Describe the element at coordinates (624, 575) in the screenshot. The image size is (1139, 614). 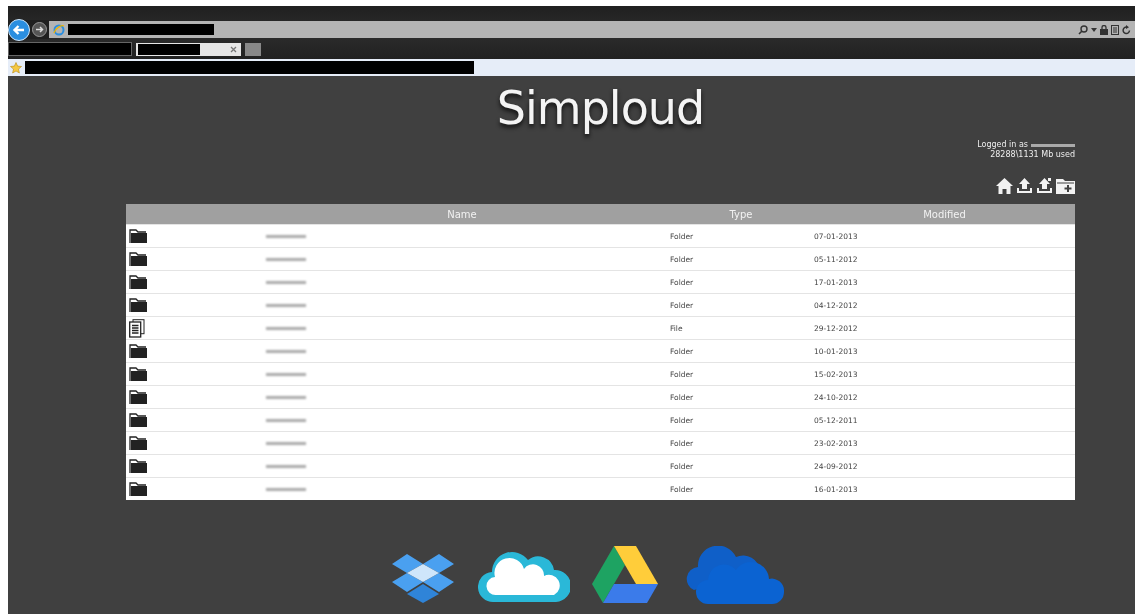
I see `triangle-logo-icon` at that location.